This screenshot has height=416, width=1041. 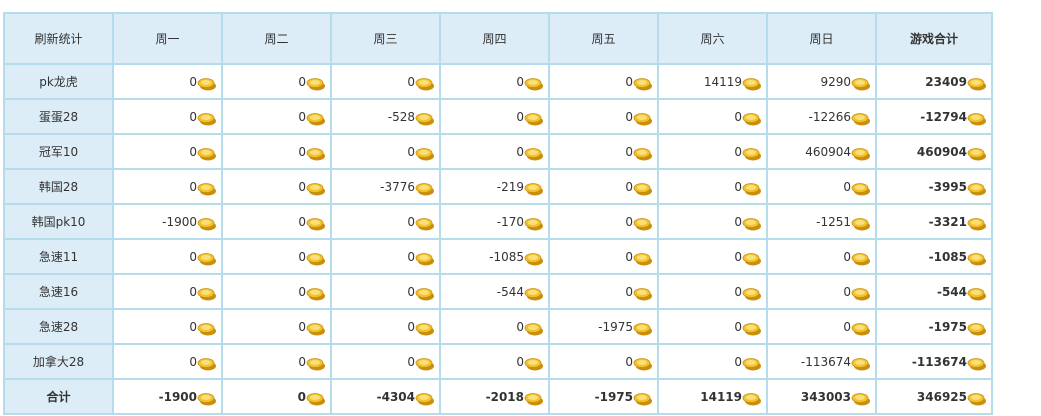 I want to click on cell-value: -1085, so click(x=506, y=256).